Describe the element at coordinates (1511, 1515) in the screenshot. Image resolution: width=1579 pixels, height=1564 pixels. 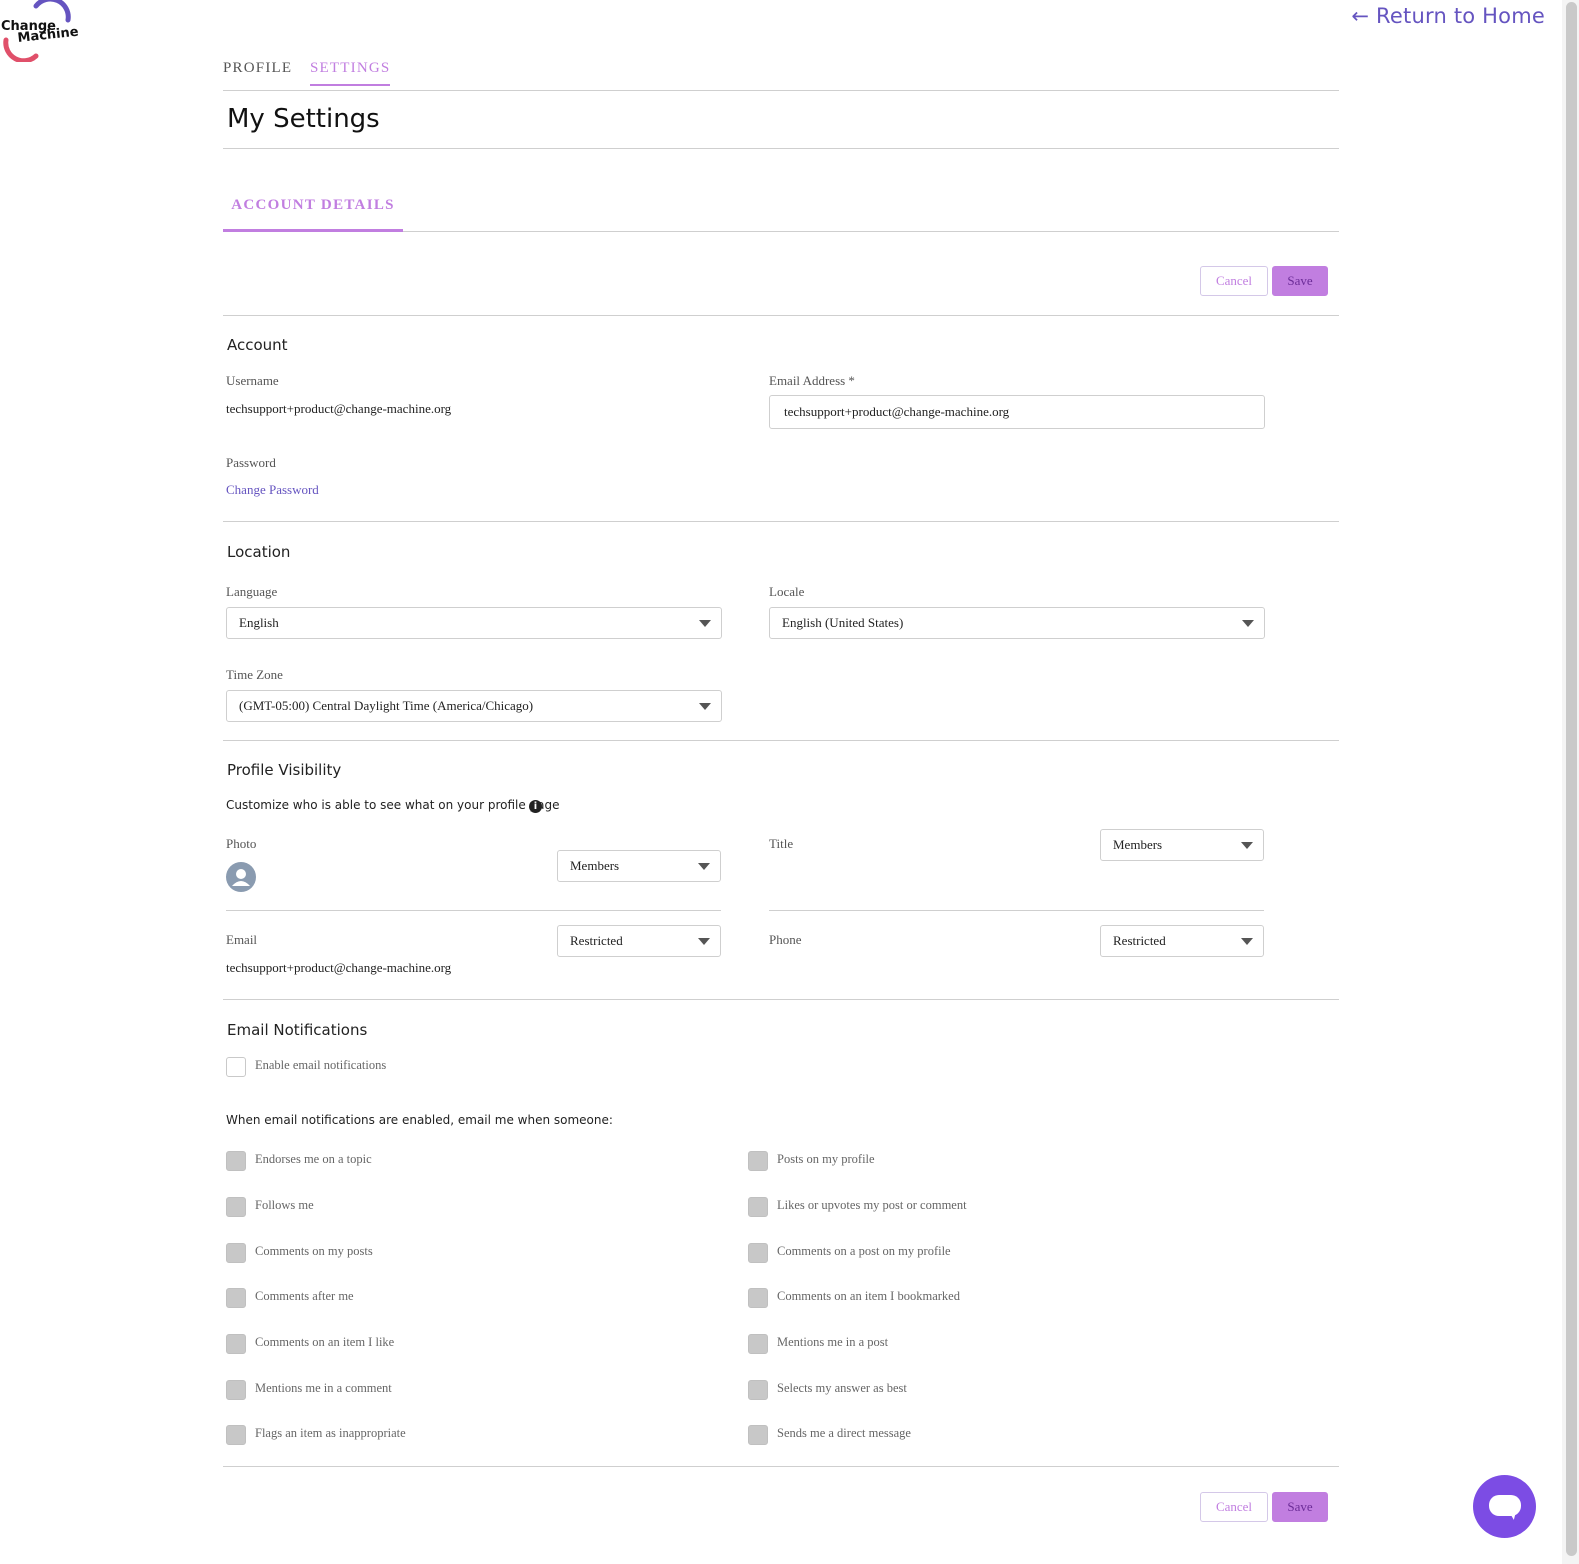
I see `chat-icon-tail` at that location.